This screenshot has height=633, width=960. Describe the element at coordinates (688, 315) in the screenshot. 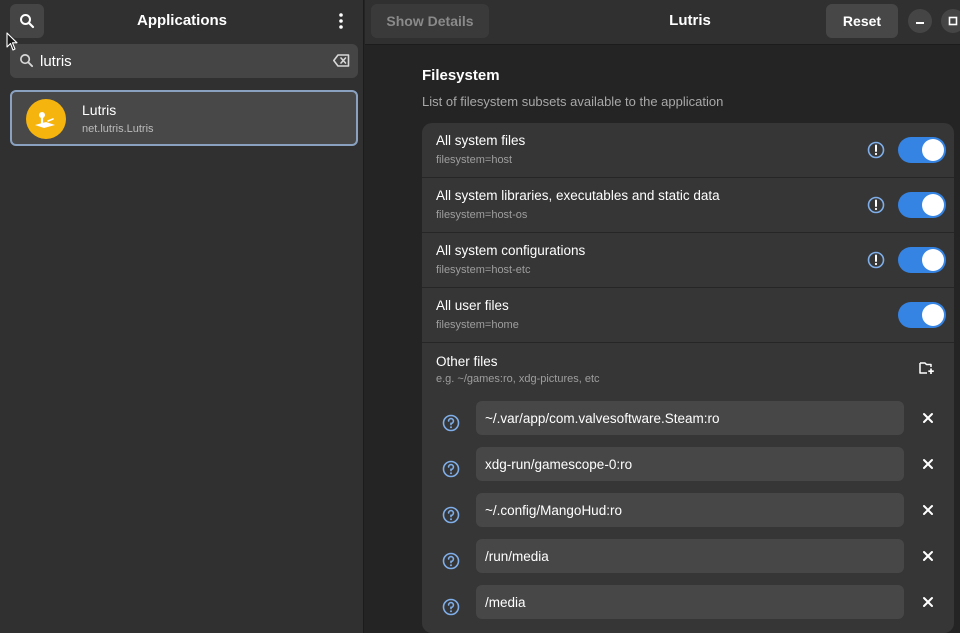

I see `fs-row-home: All user files filesystem=home` at that location.